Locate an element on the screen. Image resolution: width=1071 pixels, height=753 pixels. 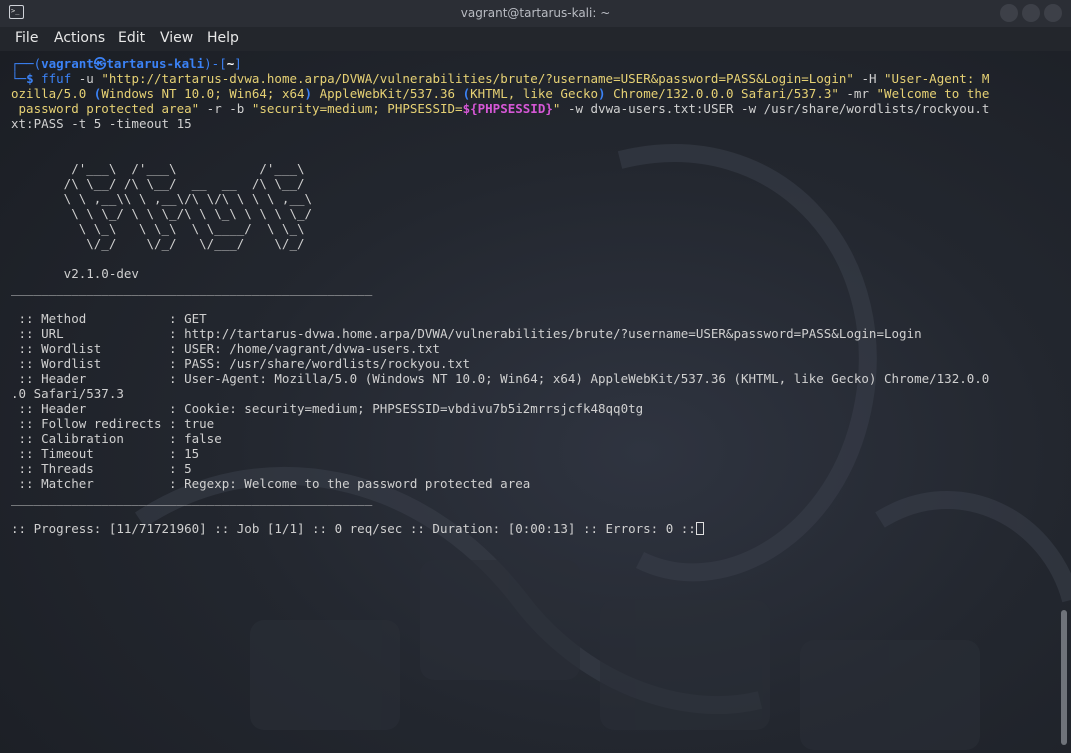
command-line-4: xt:PASS -t 5 -timeout 15 is located at coordinates (101, 123).